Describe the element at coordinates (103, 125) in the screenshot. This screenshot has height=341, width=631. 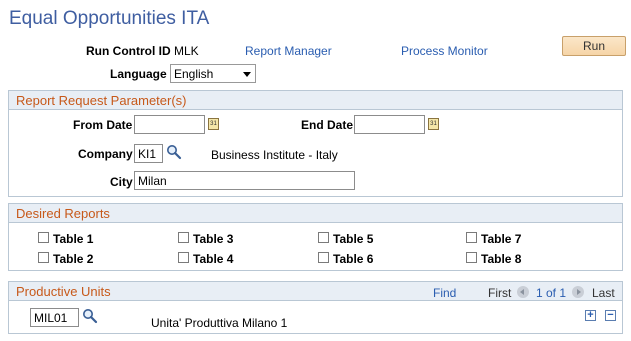
I see `from-date-label: From Date` at that location.